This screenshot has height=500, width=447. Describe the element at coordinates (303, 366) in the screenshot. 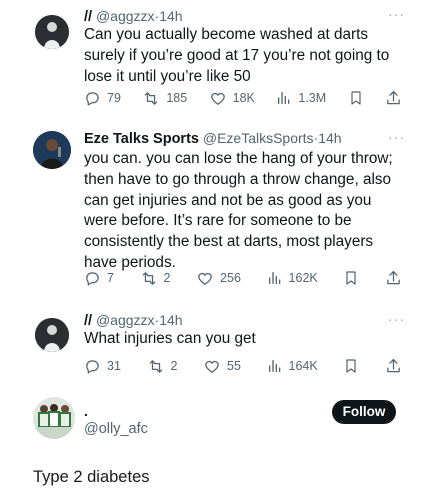

I see `view-count: 164K` at that location.